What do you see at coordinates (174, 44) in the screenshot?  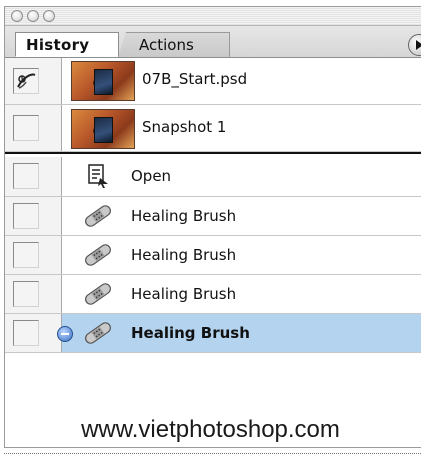 I see `tab-actions: Actions` at bounding box center [174, 44].